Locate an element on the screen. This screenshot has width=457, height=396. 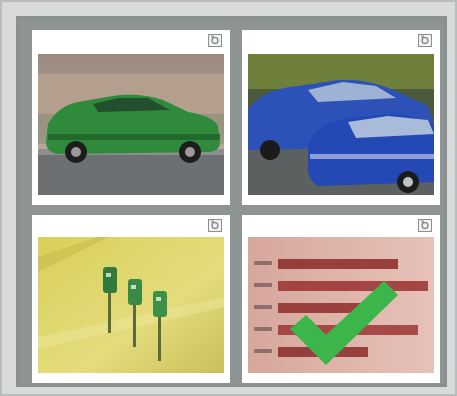
checkmark-icon is located at coordinates (344, 323).